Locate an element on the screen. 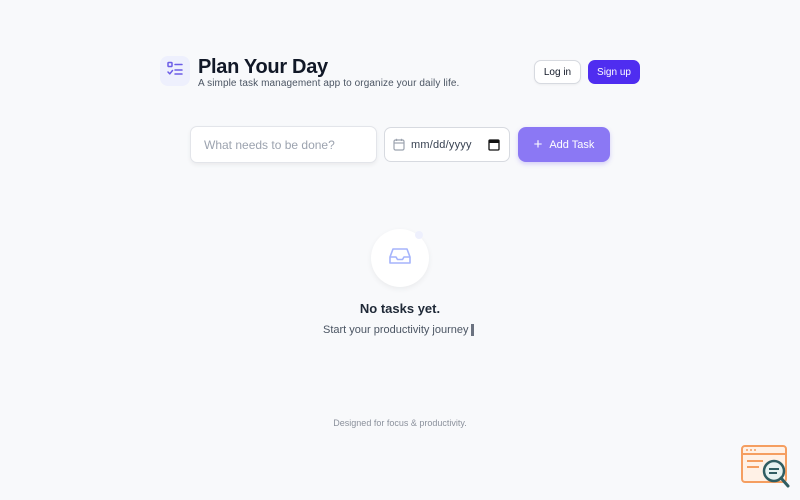 Image resolution: width=800 pixels, height=500 pixels. calendar-icon is located at coordinates (399, 146).